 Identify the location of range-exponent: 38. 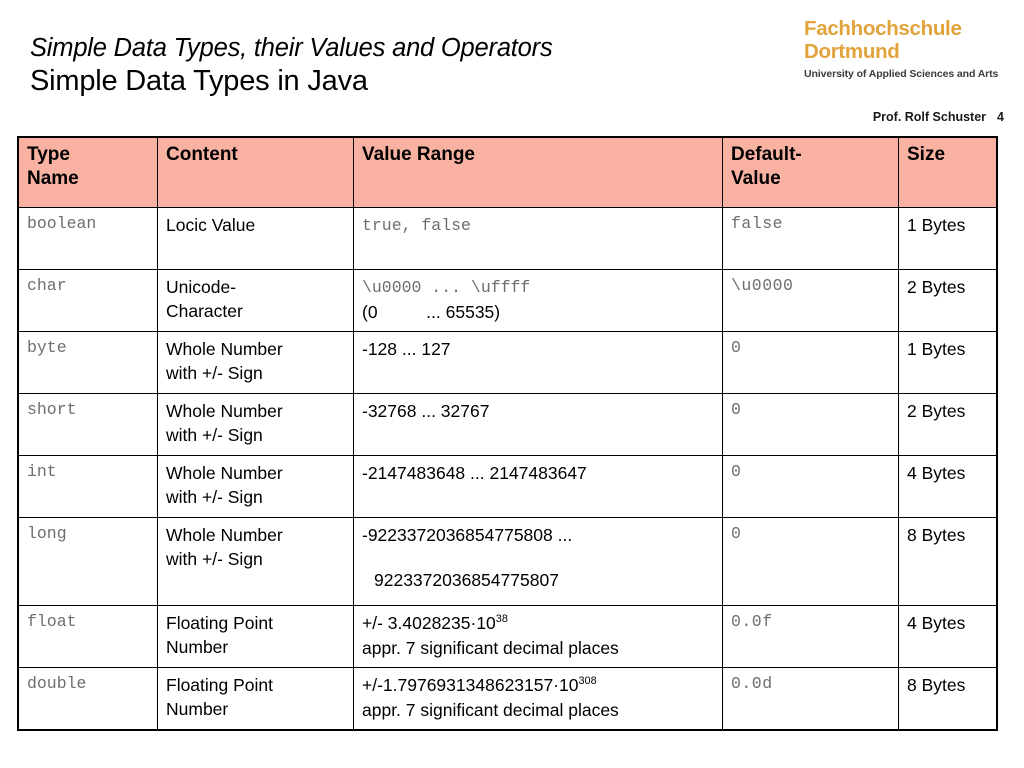
(501, 619).